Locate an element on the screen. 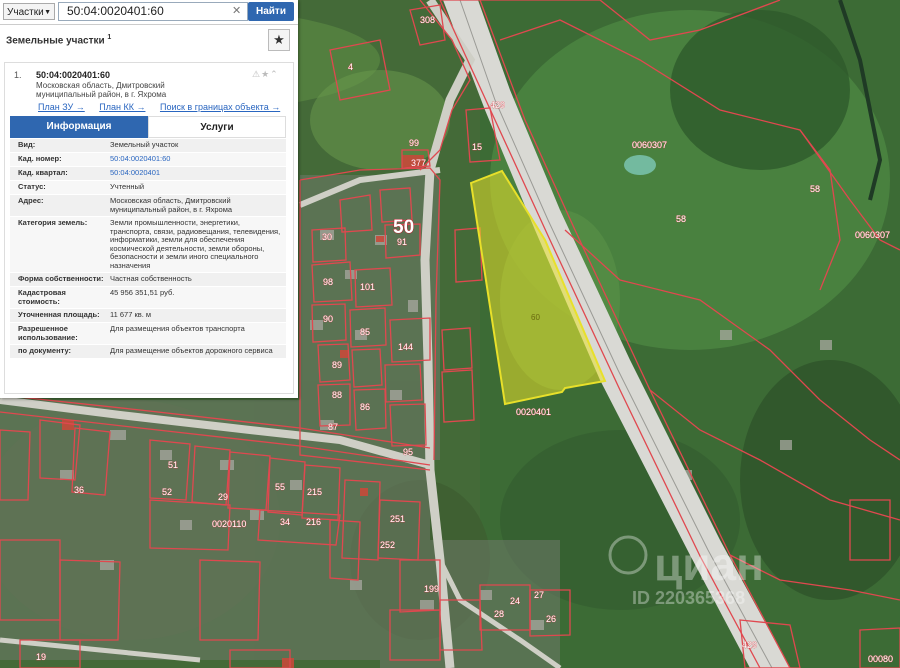 Image resolution: width=900 pixels, height=668 pixels. table-row: Вид: Земельный участок is located at coordinates (148, 146).